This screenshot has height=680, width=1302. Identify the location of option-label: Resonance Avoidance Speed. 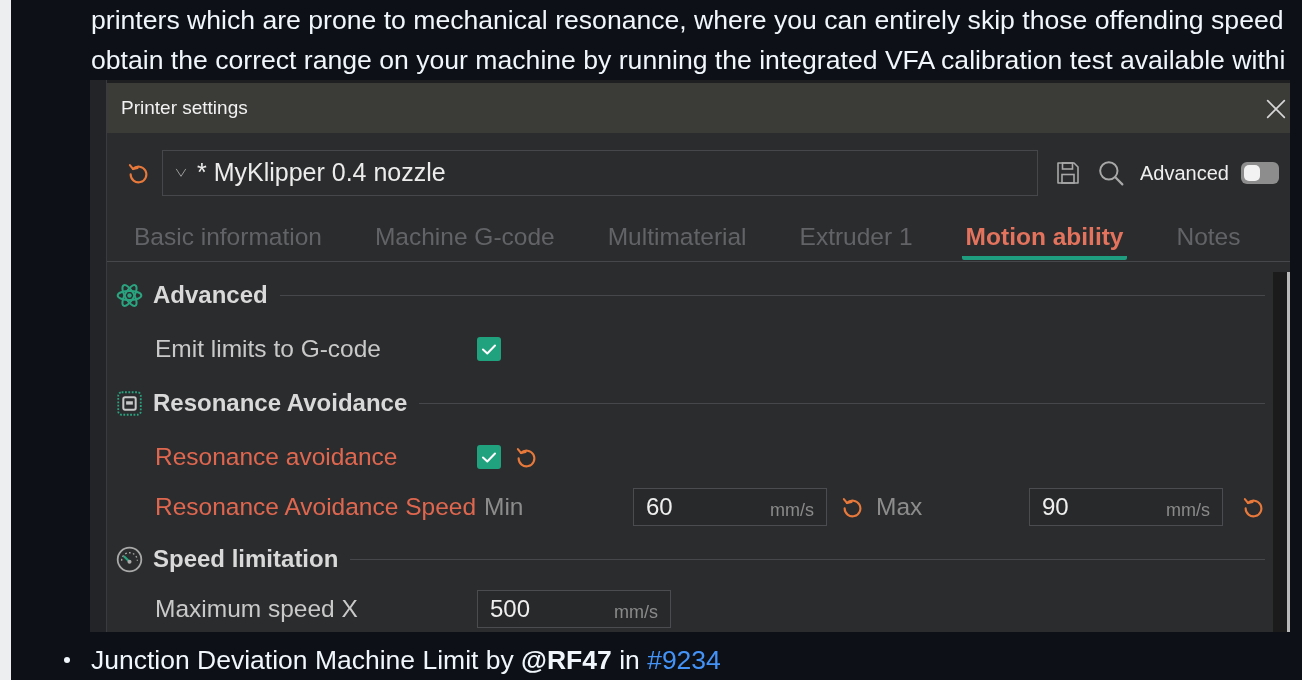
(316, 506).